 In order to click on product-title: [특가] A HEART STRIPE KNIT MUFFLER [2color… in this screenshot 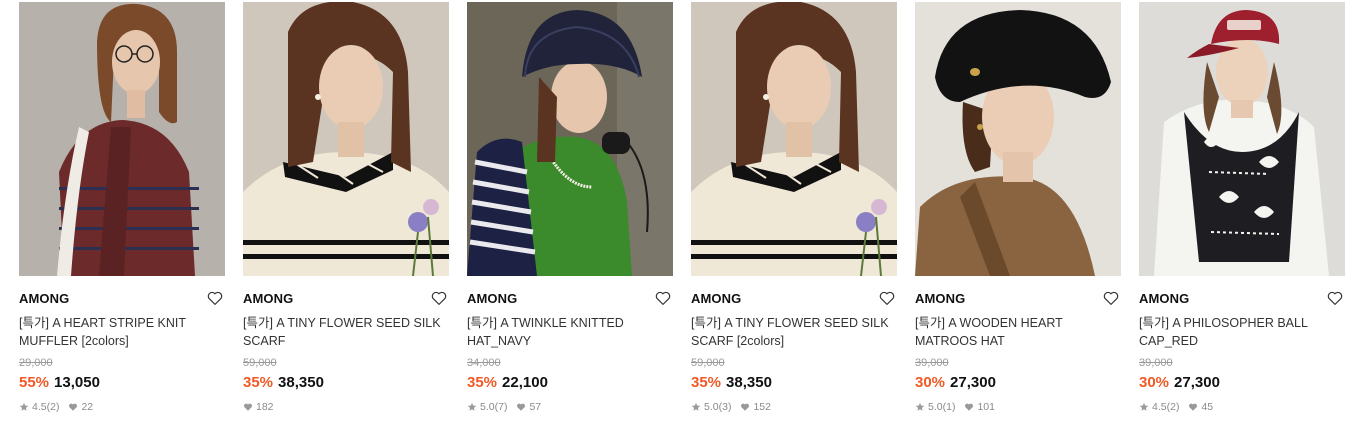, I will do `click(122, 332)`.